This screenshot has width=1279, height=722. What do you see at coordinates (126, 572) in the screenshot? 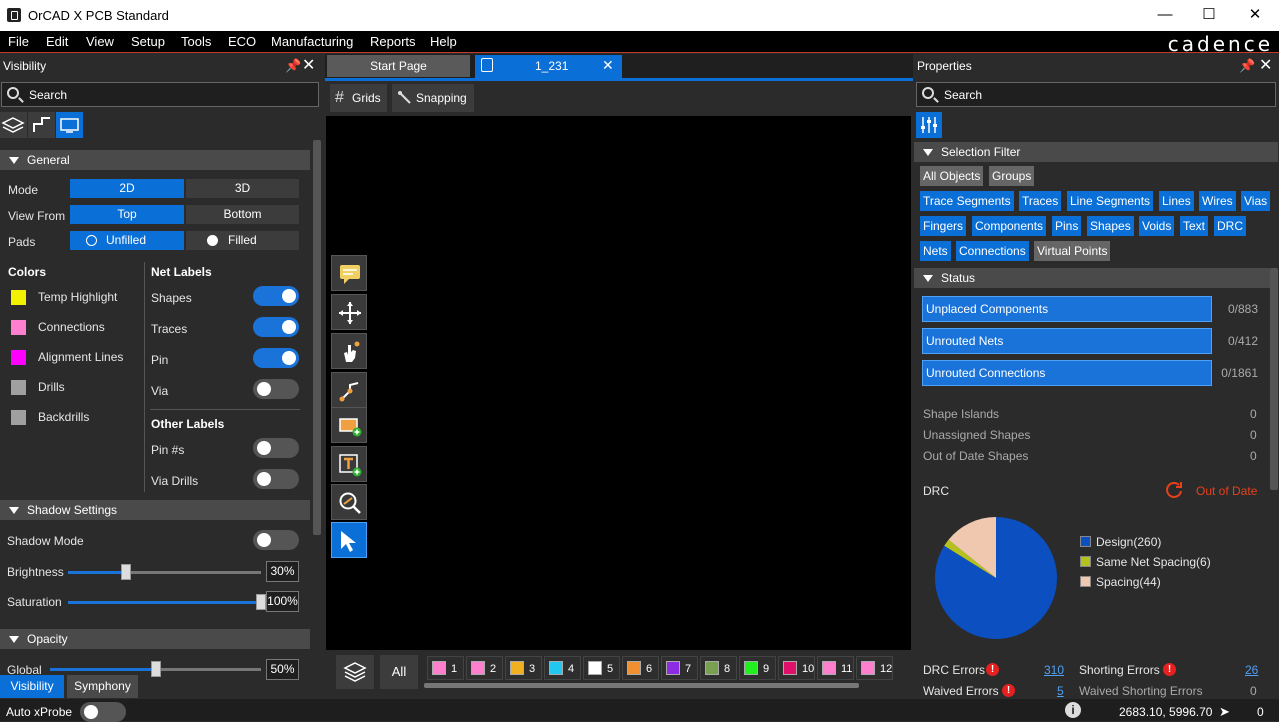
I see `brightness-slider-thumb` at bounding box center [126, 572].